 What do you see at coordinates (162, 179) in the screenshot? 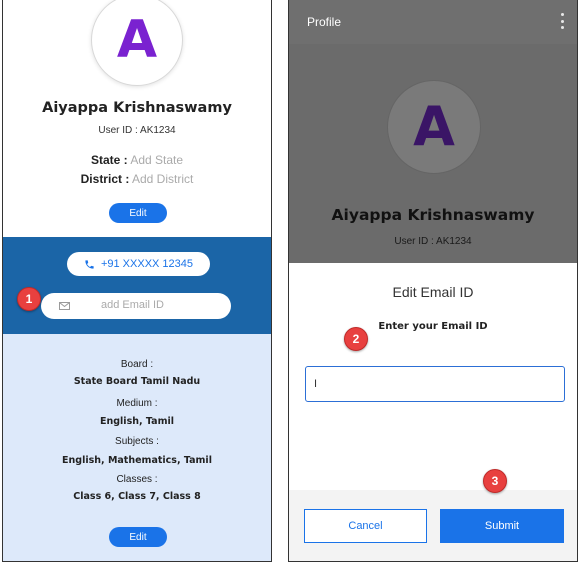
I see `district-value: Add District` at bounding box center [162, 179].